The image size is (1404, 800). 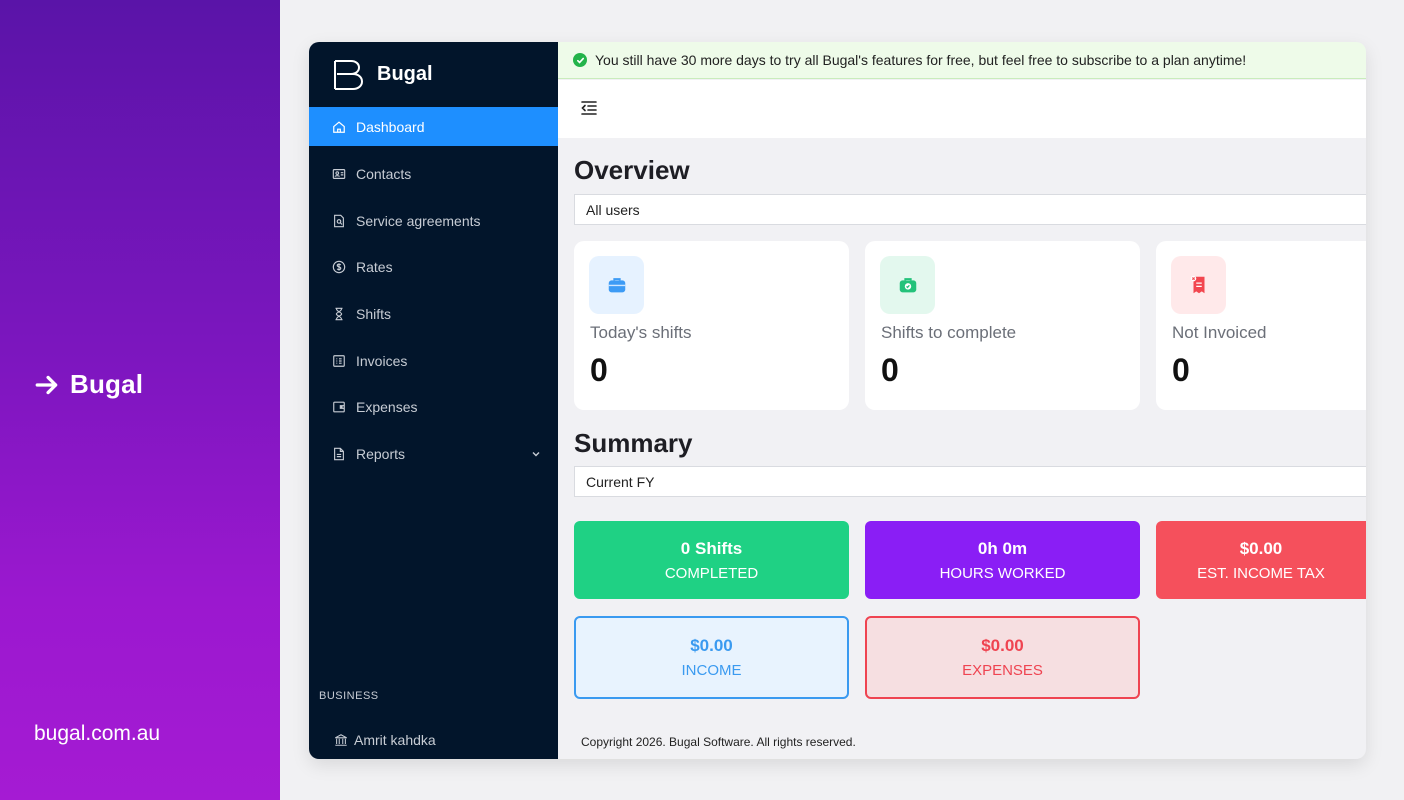 I want to click on sidebar-item-expenses: Expenses, so click(x=433, y=406).